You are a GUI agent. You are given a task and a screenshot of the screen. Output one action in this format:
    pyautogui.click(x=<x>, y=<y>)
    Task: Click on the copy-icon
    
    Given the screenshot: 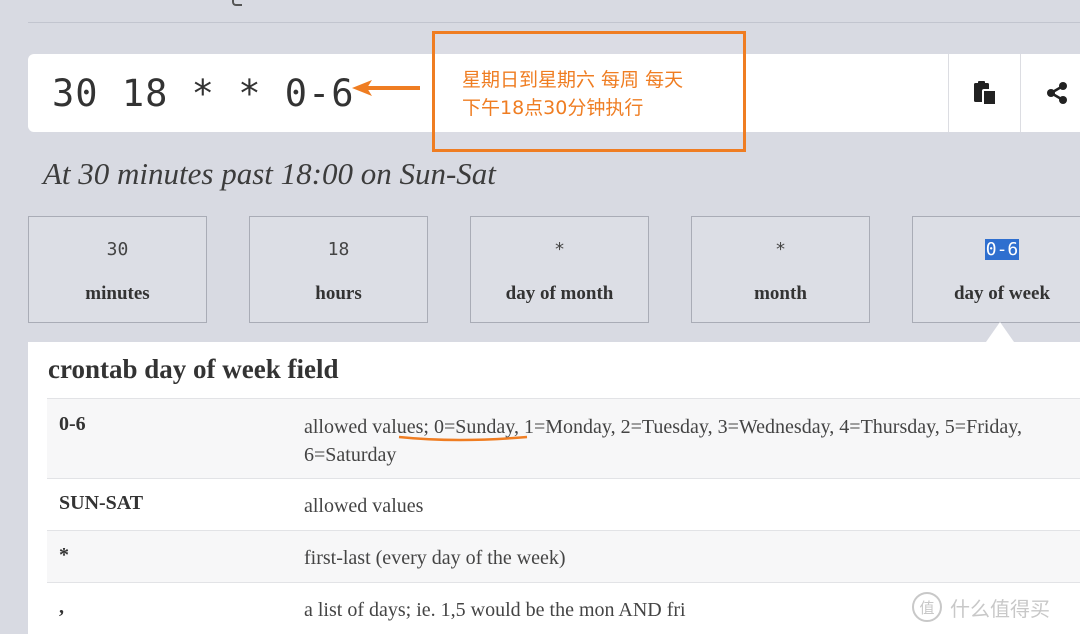 What is the action you would take?
    pyautogui.click(x=985, y=93)
    